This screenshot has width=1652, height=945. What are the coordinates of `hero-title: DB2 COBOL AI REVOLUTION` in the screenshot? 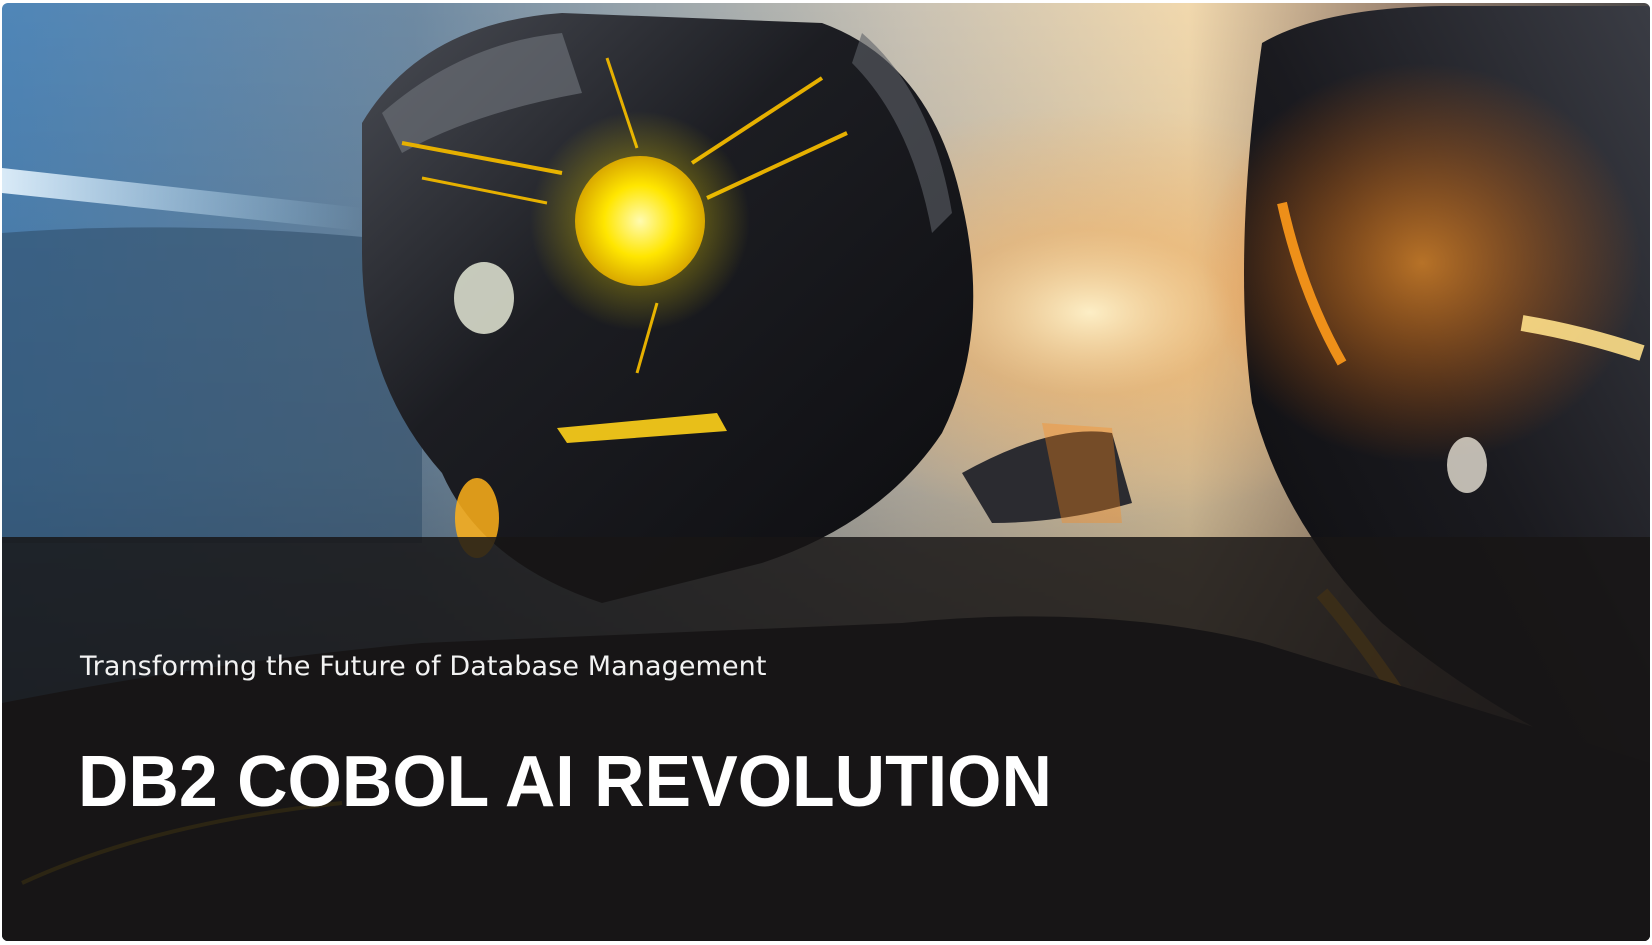 It's located at (565, 782).